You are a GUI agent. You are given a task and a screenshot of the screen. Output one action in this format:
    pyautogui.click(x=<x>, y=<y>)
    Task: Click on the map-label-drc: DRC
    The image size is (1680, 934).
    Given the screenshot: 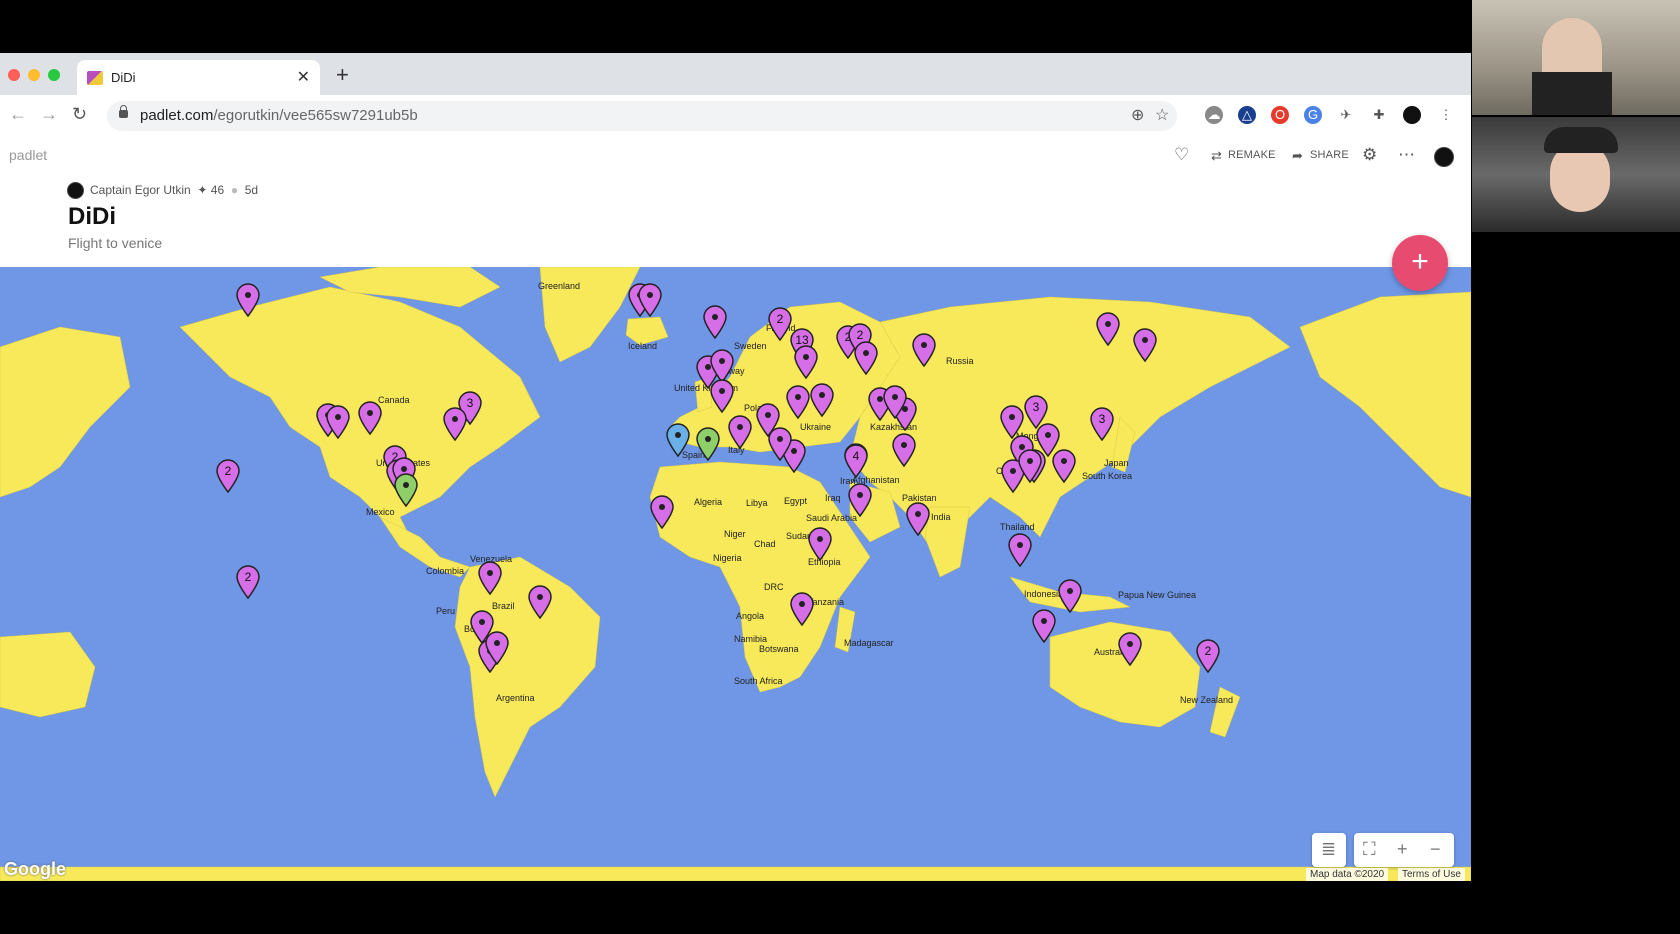 What is the action you would take?
    pyautogui.click(x=774, y=587)
    